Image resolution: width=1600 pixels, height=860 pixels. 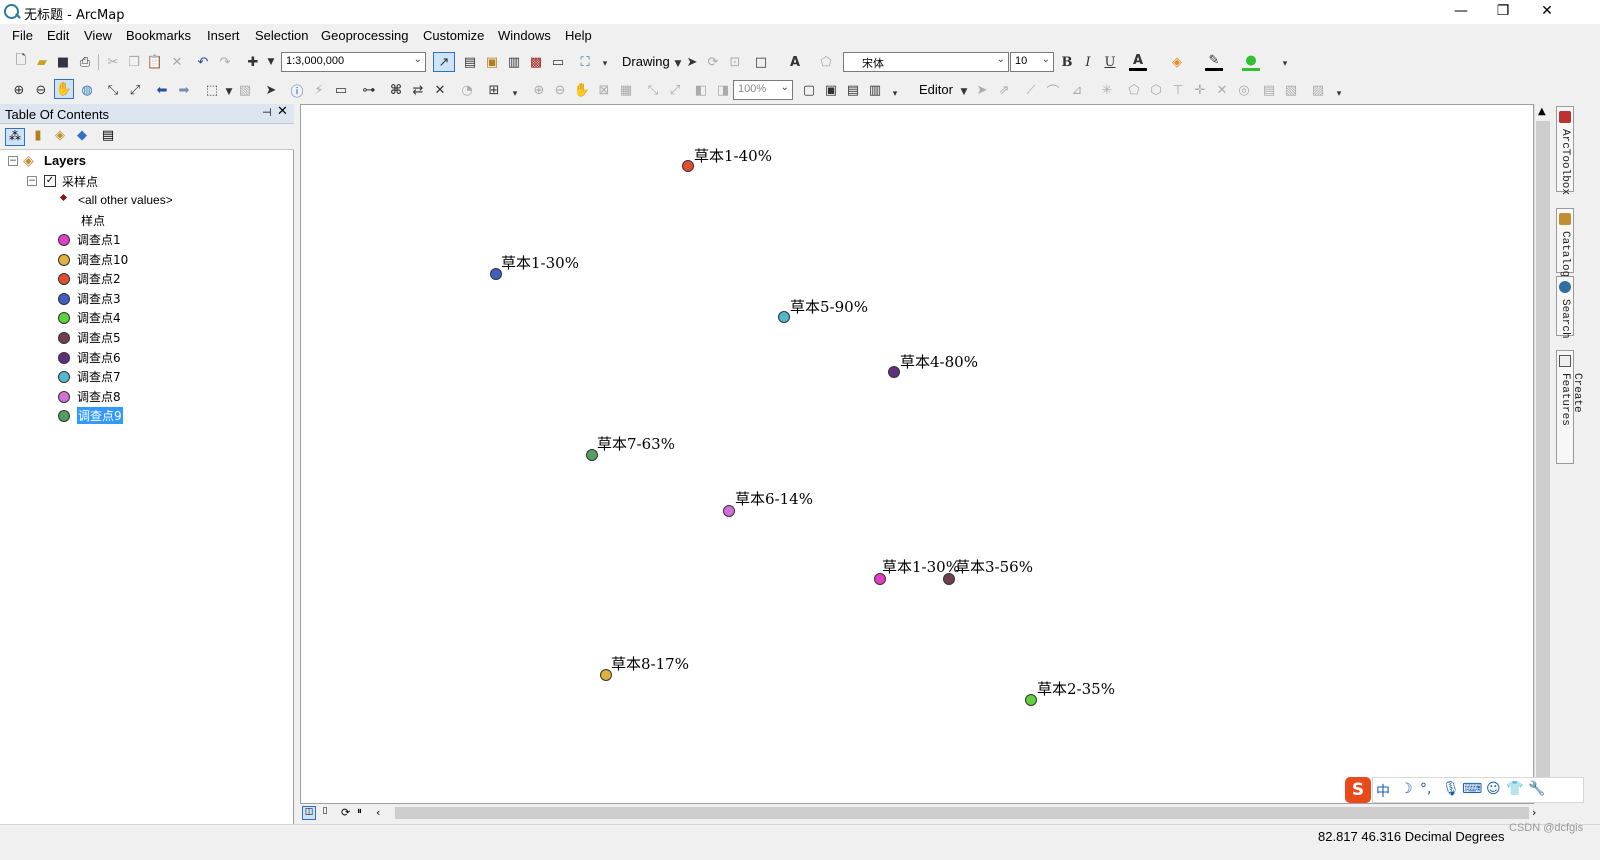 I want to click on scroll-left-icon: ‹, so click(x=378, y=812).